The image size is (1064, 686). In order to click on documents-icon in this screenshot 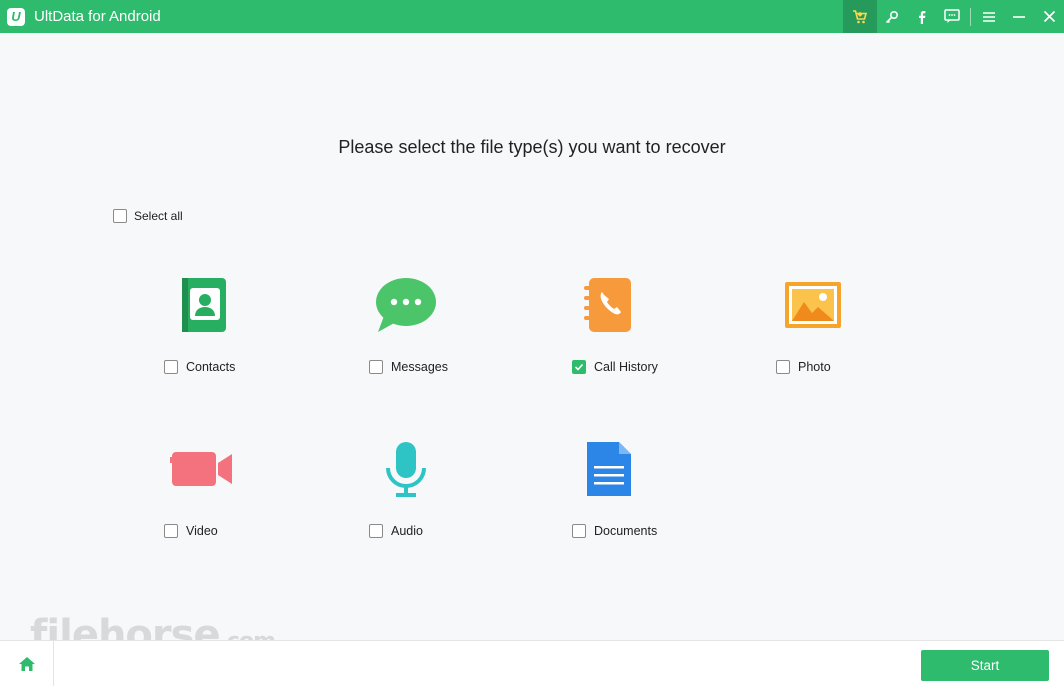, I will do `click(609, 469)`.